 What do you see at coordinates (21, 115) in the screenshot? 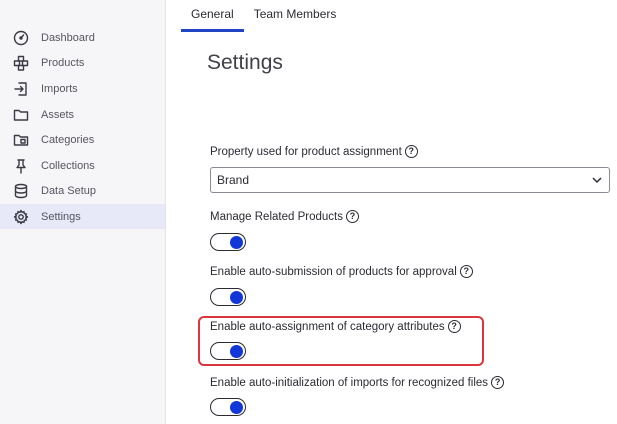
I see `folder-icon` at bounding box center [21, 115].